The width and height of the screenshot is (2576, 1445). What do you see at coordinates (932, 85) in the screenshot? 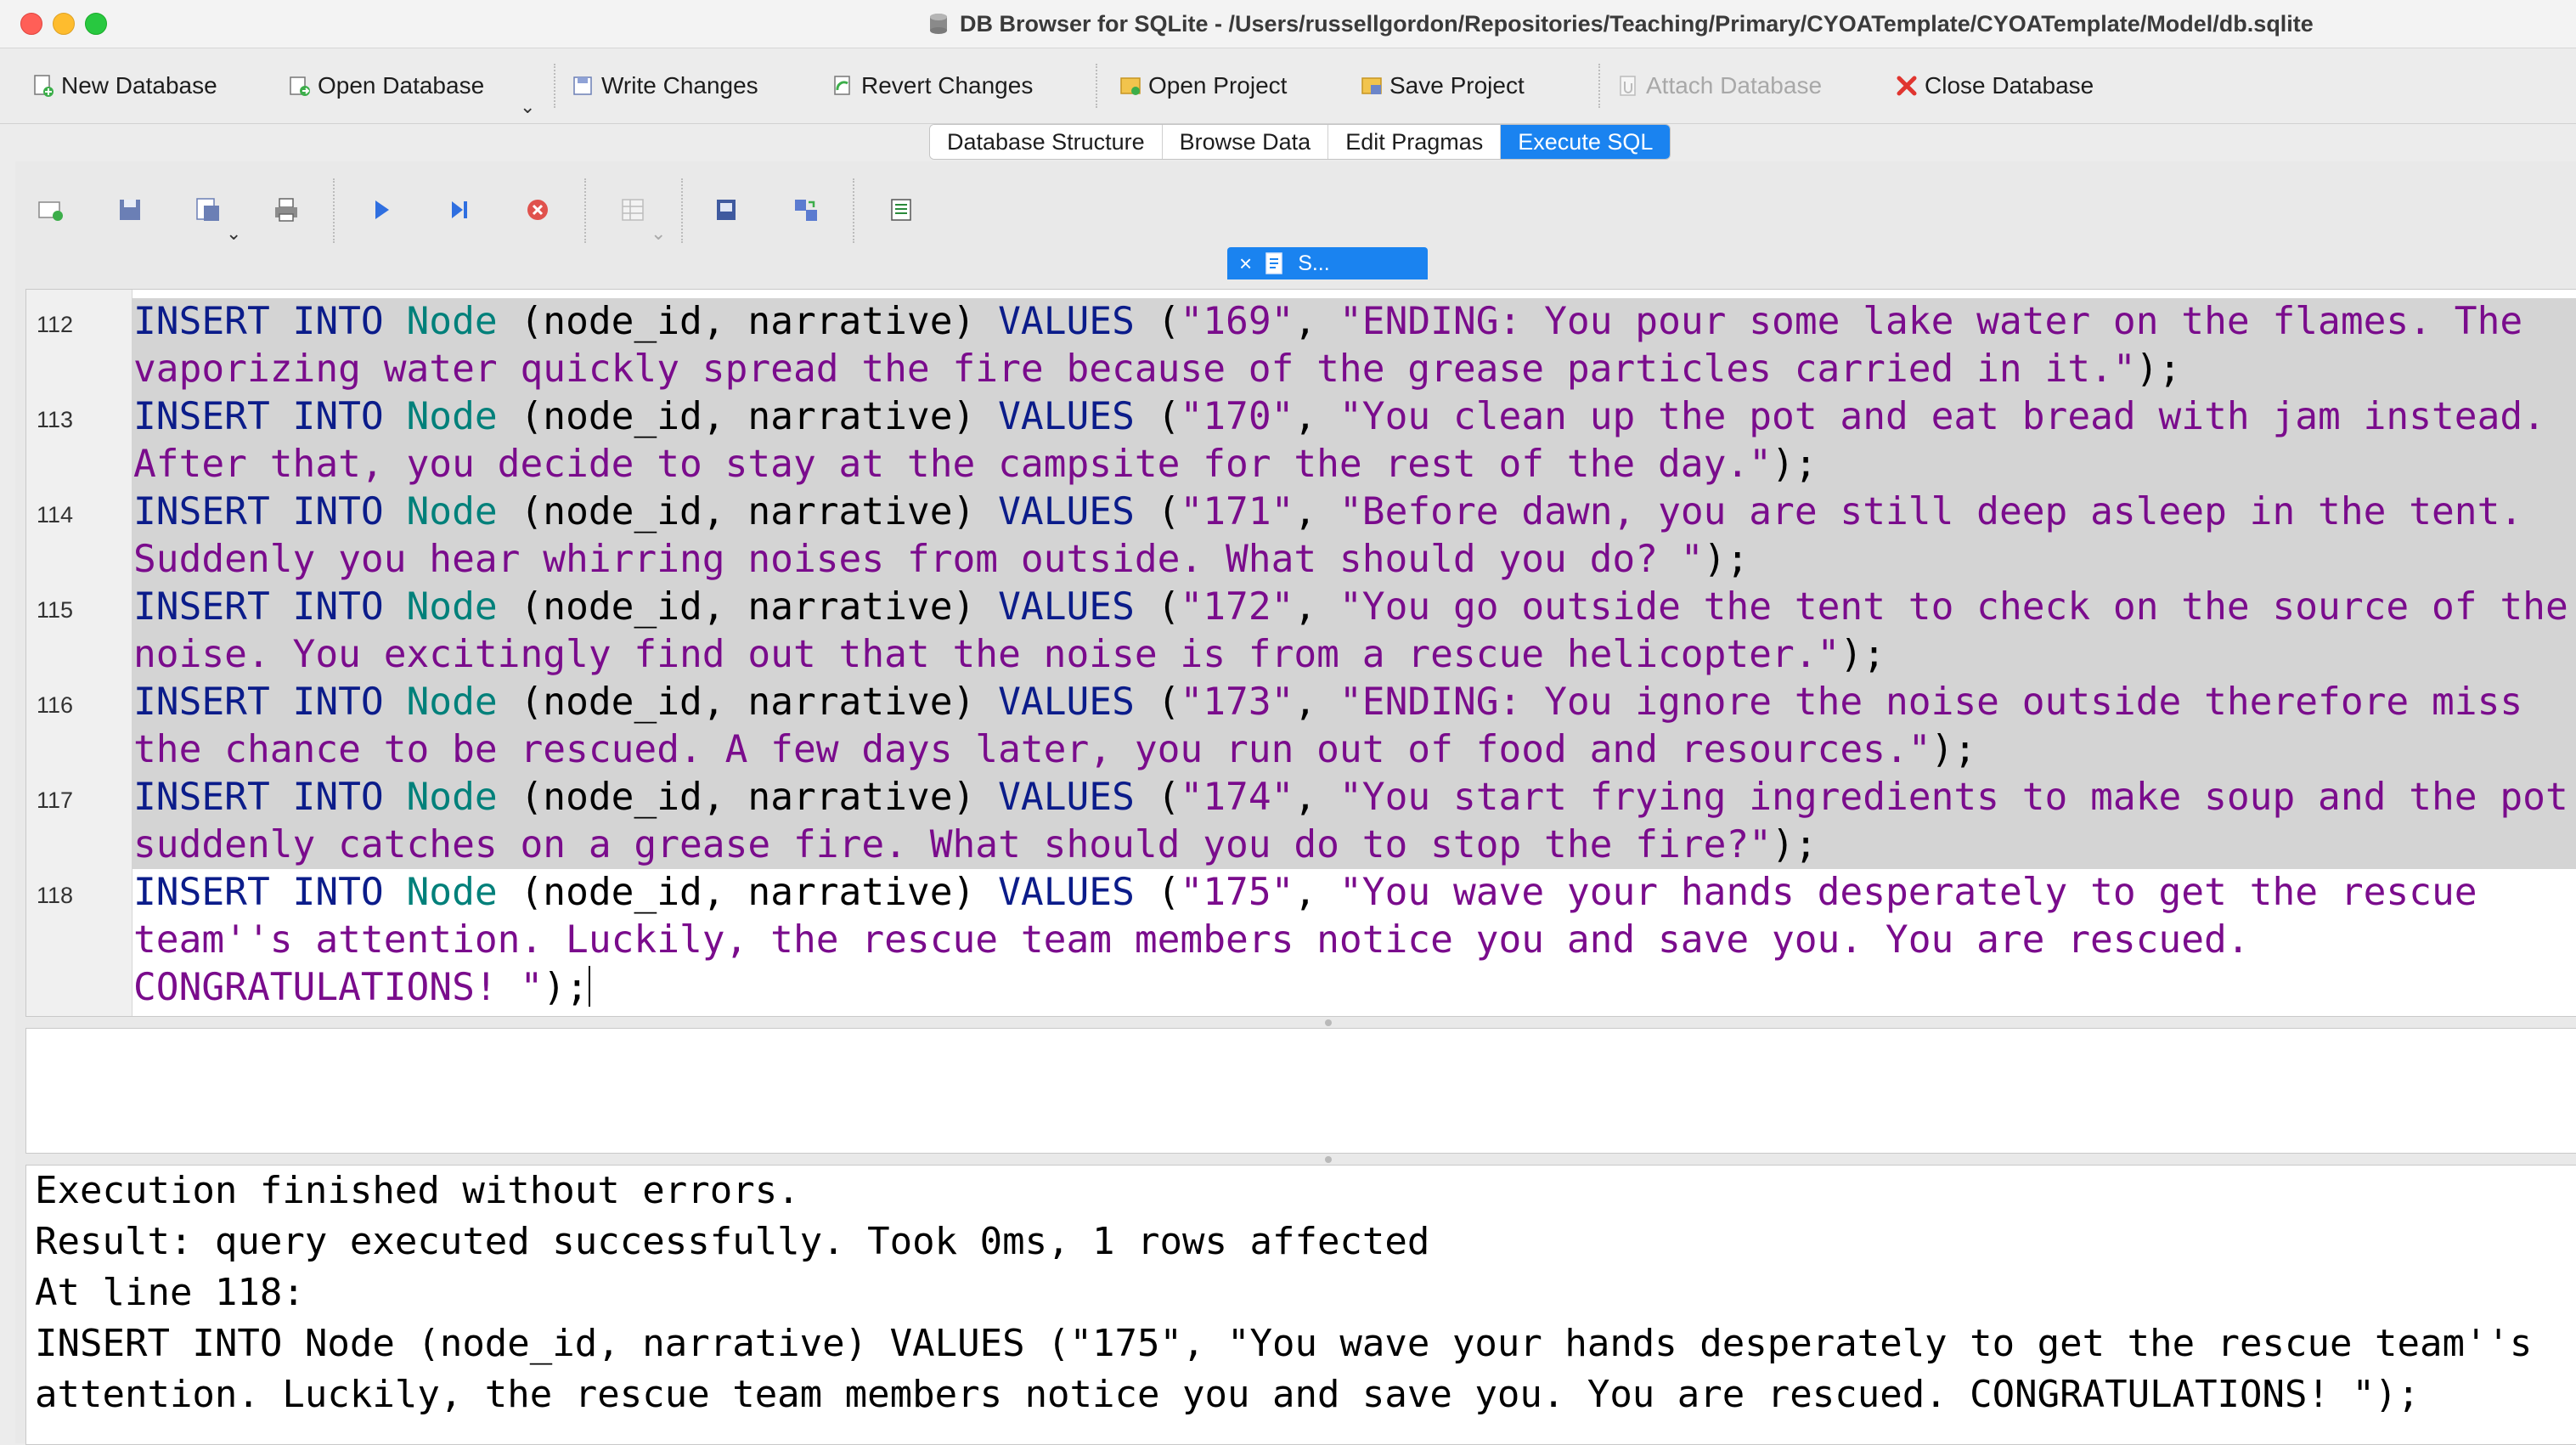
I see `revert-changes-button: Revert Changes` at bounding box center [932, 85].